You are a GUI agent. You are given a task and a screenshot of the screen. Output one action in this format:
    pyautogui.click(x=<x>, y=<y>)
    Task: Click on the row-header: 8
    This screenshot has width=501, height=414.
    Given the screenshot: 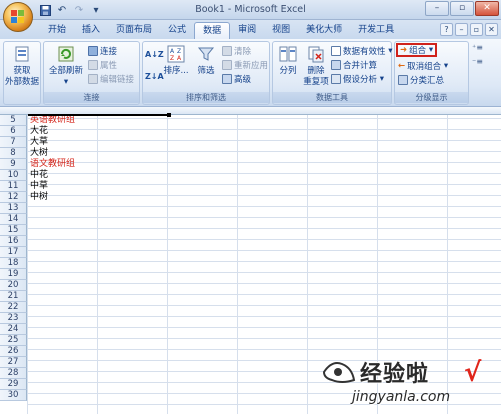 What is the action you would take?
    pyautogui.click(x=13, y=153)
    